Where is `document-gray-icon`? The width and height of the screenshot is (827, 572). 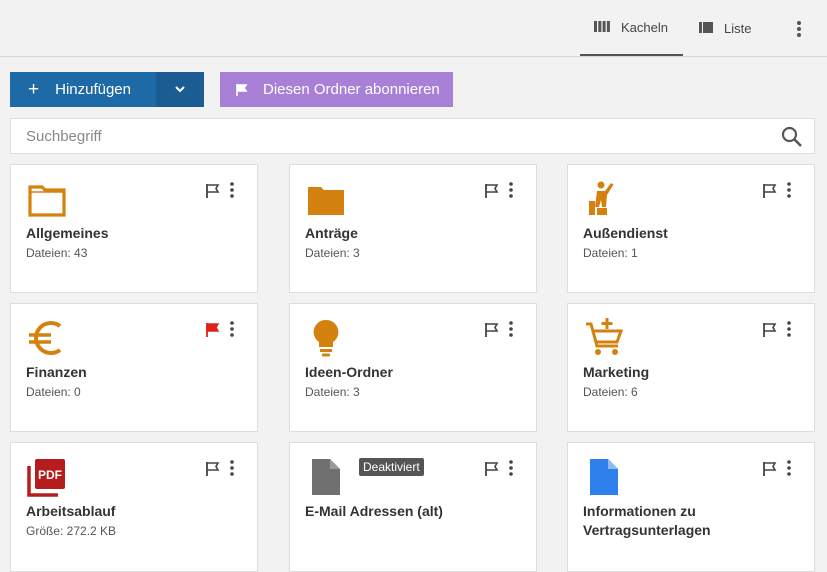 document-gray-icon is located at coordinates (326, 477).